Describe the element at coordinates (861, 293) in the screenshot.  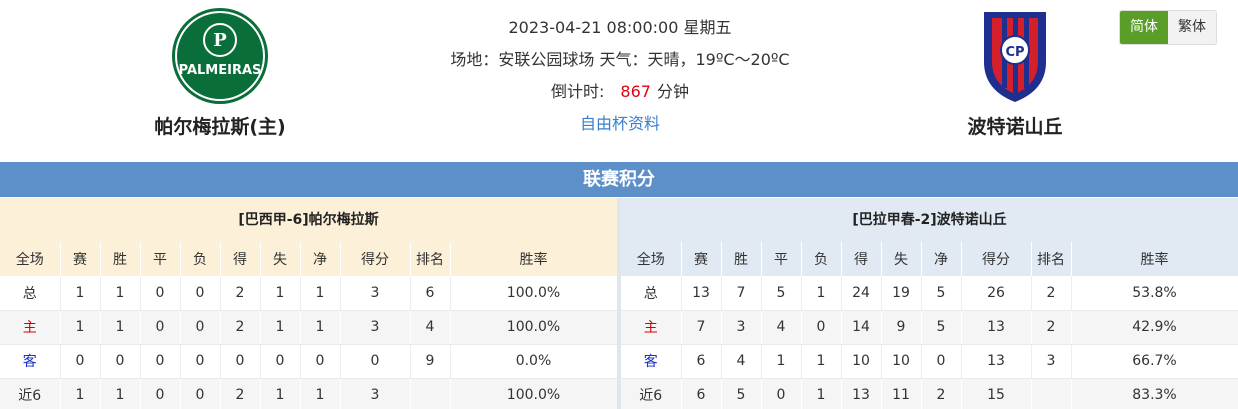
I see `table-cell: 24` at that location.